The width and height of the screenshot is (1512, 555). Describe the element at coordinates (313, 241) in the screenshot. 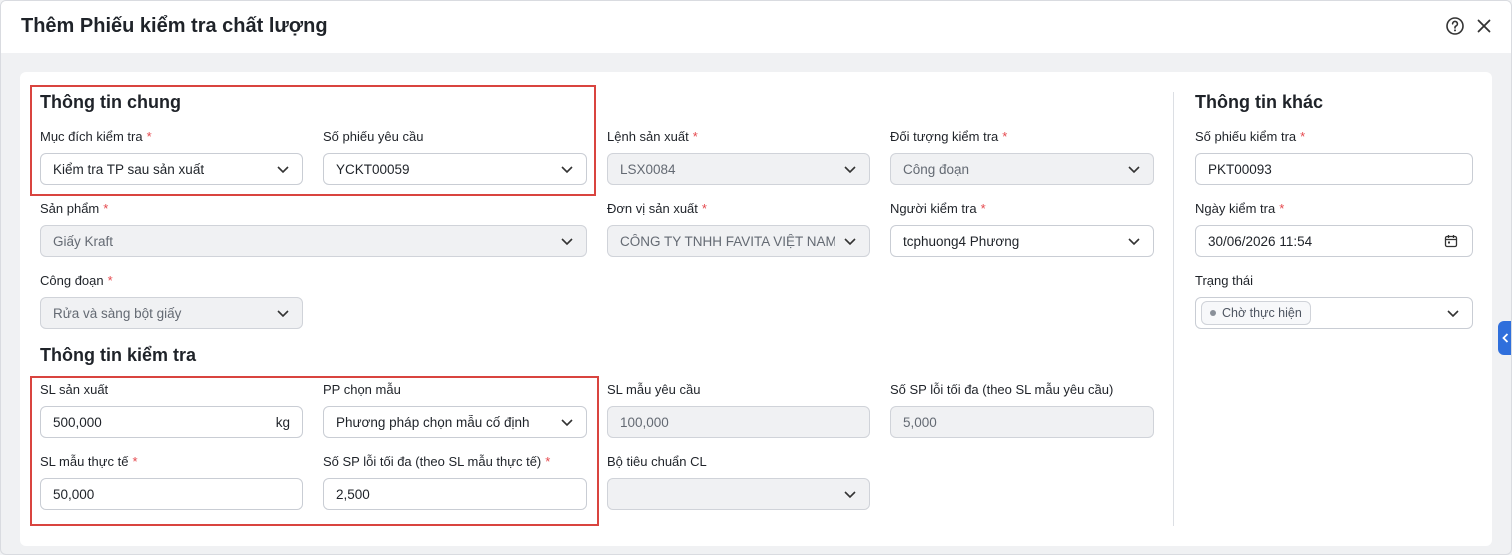

I see `san-pham-select: Giấy Kraft` at that location.